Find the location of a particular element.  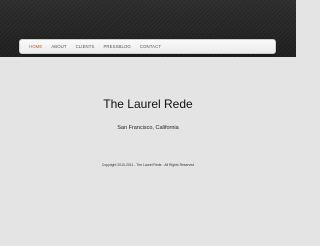

nav-item-about: ABOUT is located at coordinates (58, 46).